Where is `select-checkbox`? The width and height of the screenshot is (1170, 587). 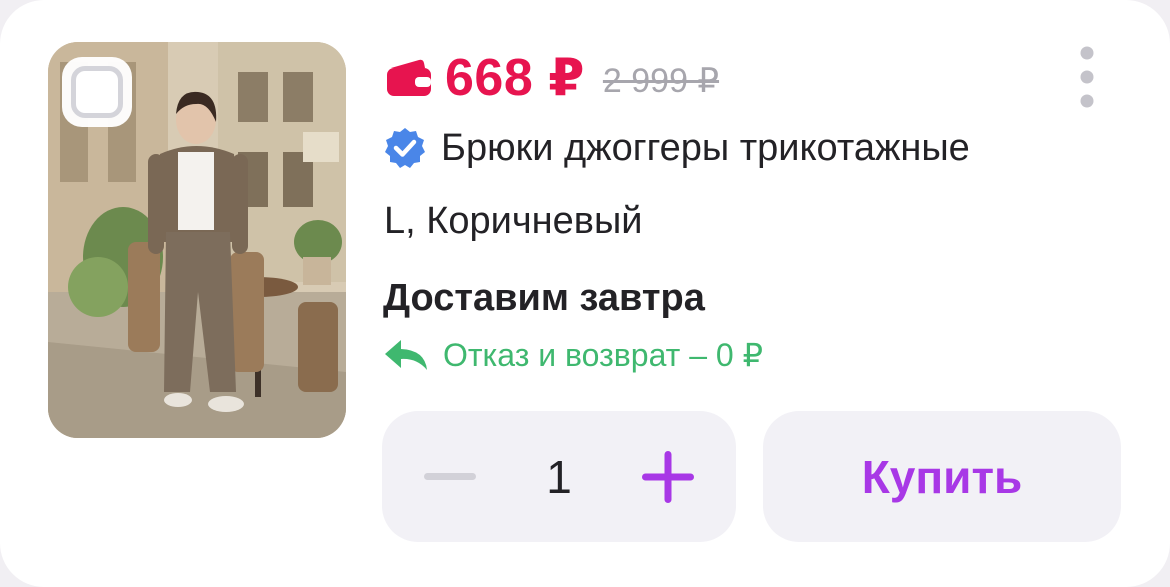 select-checkbox is located at coordinates (97, 92).